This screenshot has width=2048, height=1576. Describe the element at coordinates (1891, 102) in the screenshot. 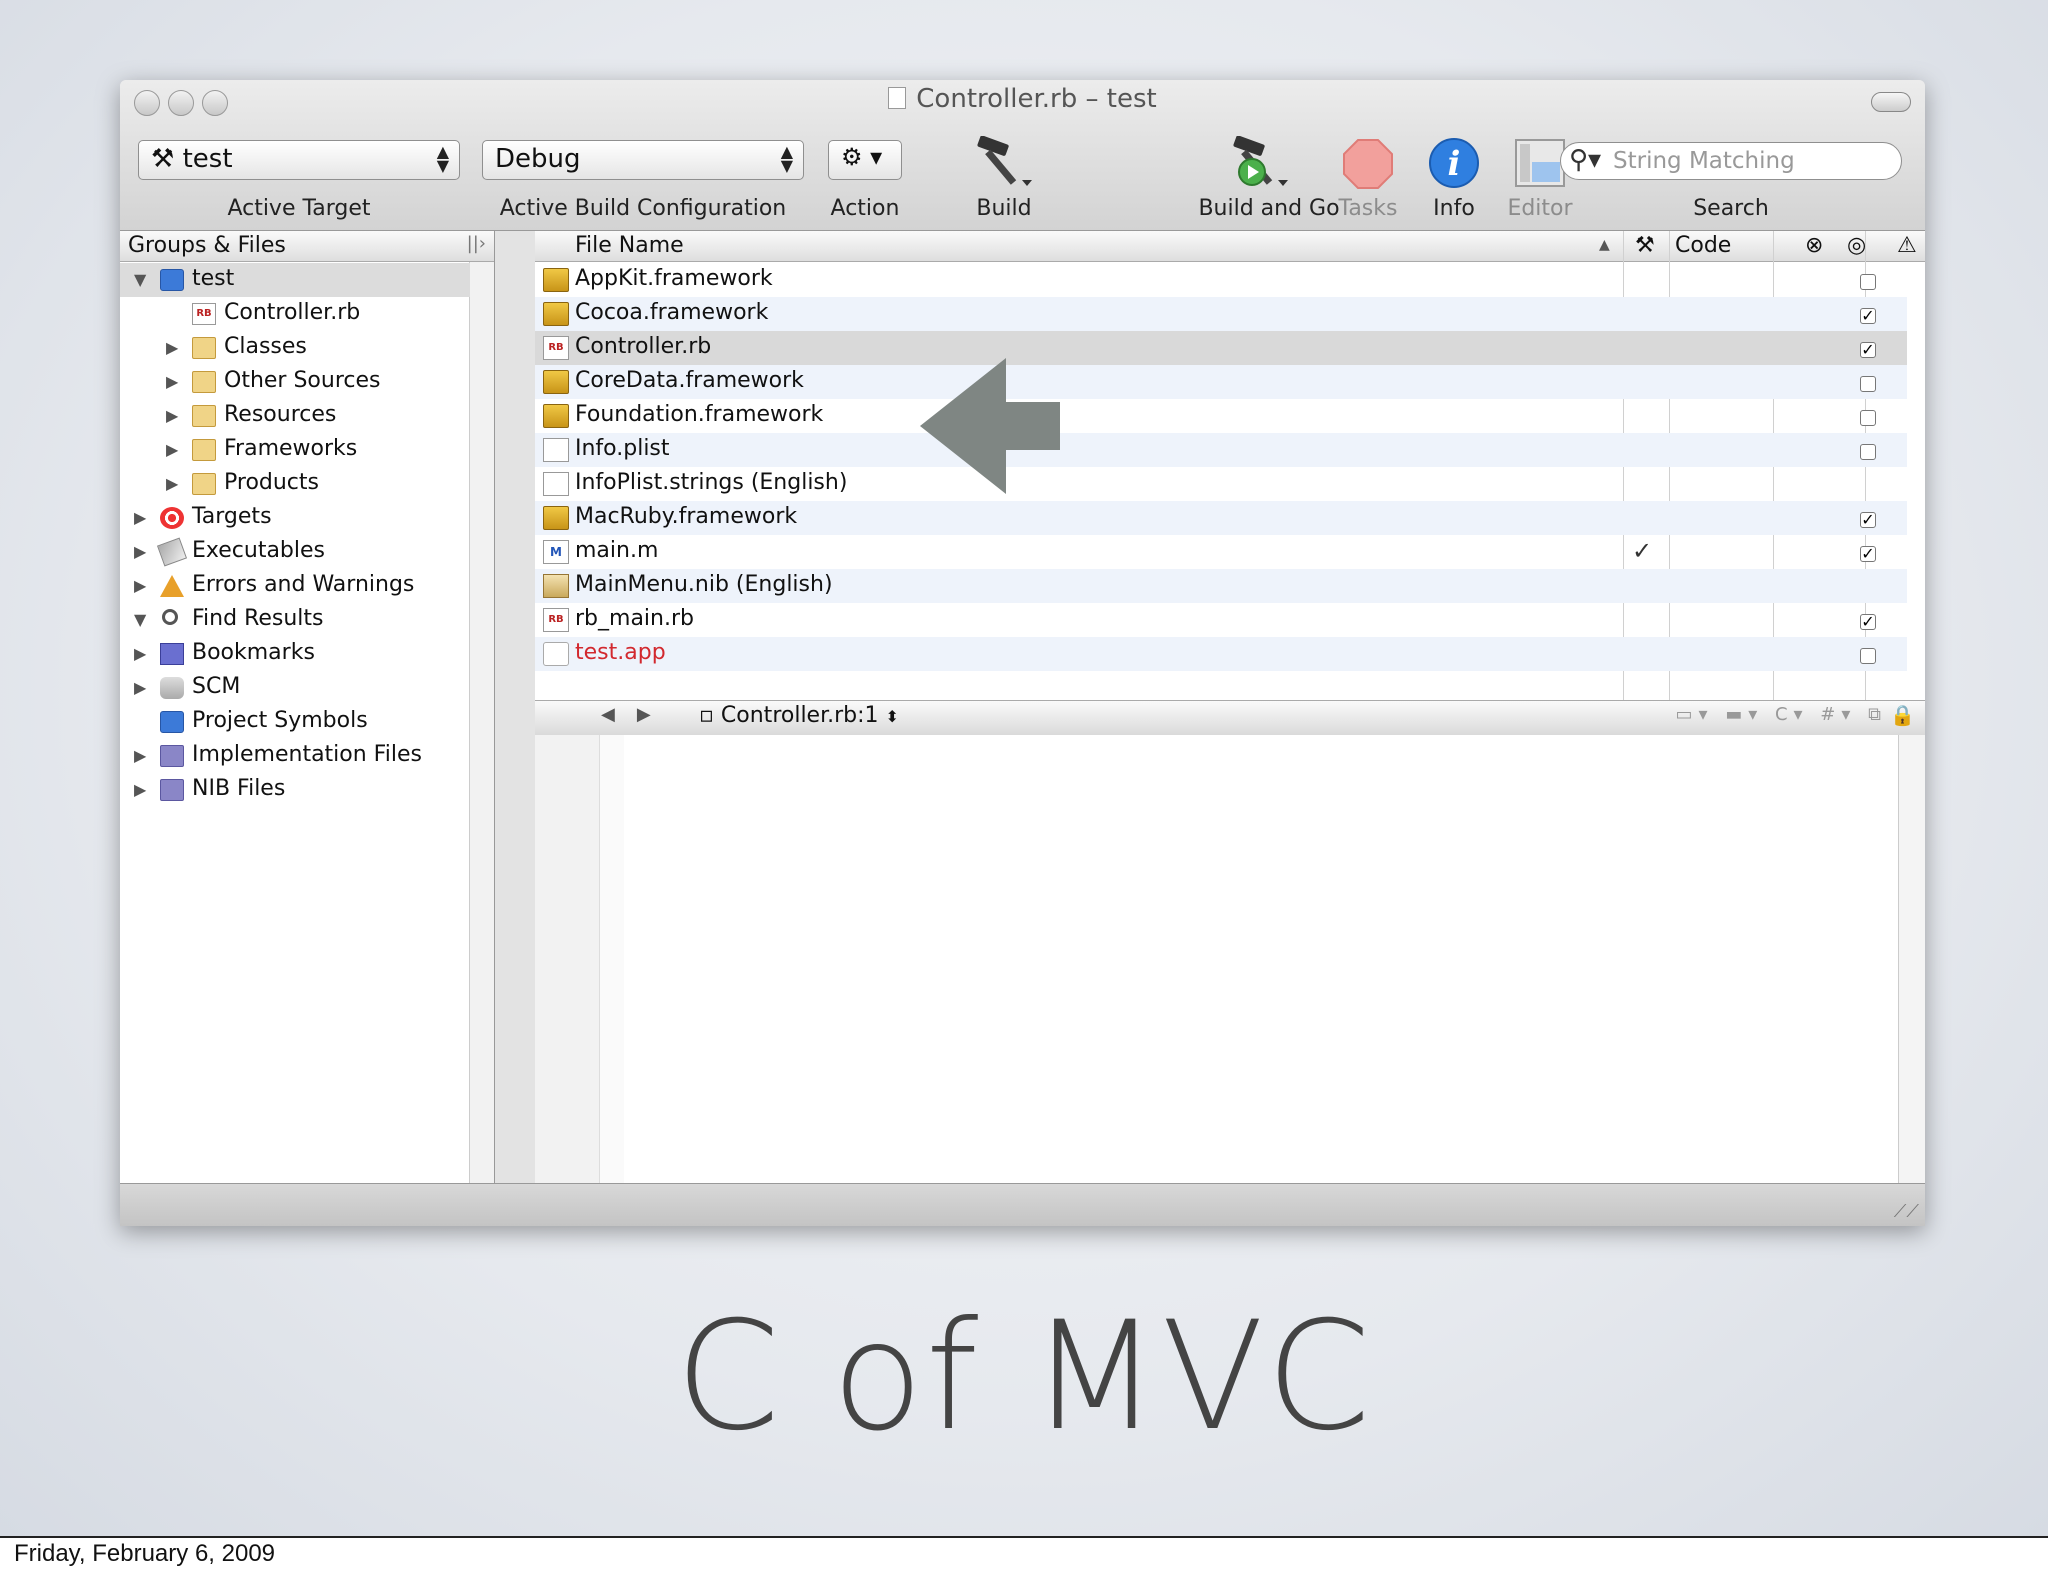

I see `toolbar-toggle-button` at that location.